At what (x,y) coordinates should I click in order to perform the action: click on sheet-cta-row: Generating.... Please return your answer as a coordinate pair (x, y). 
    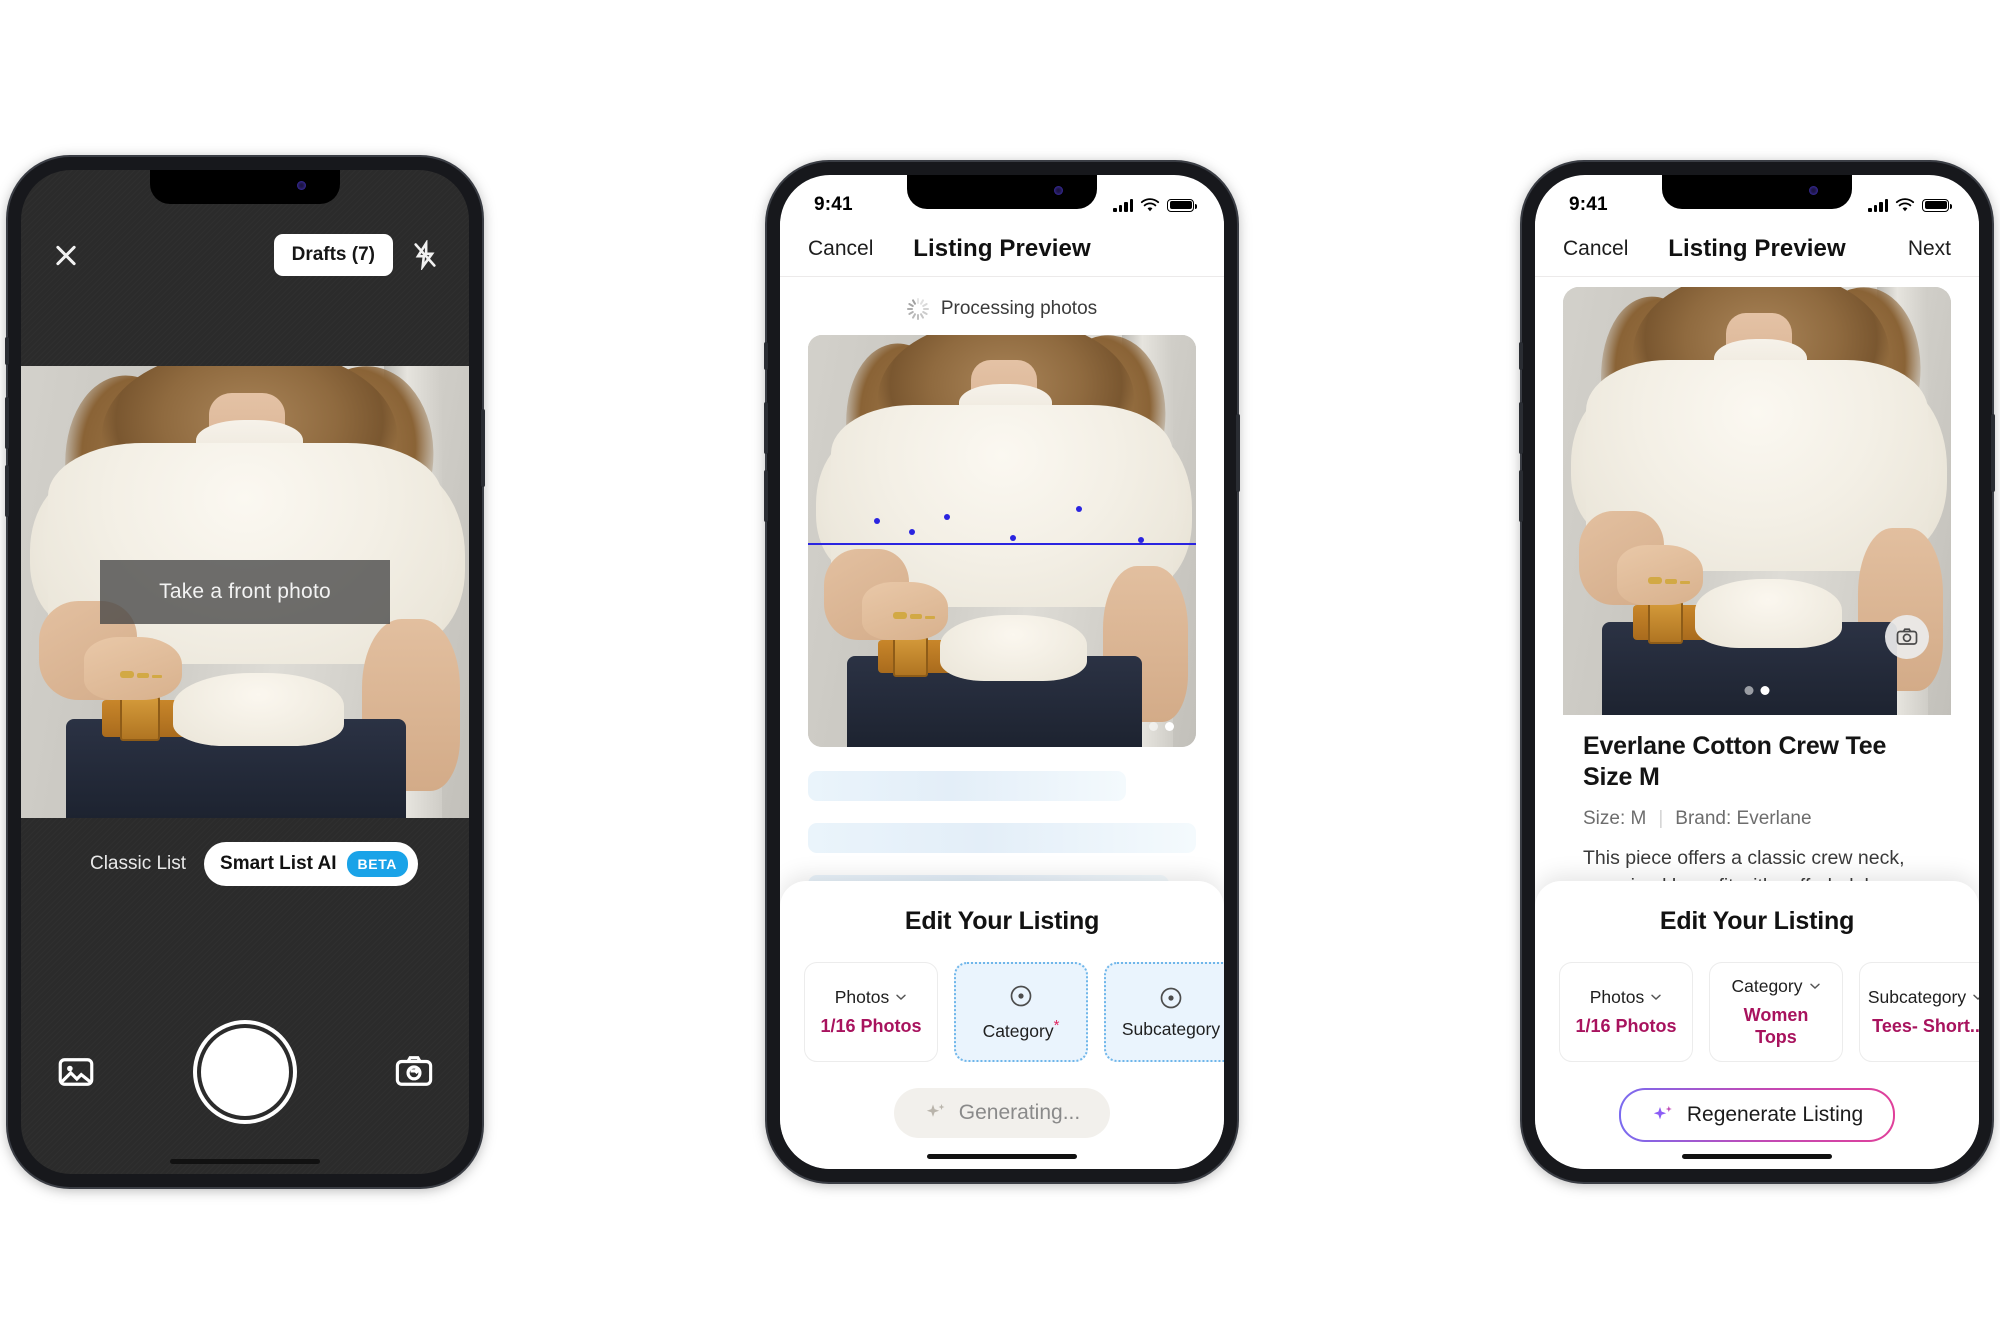
    Looking at the image, I should click on (1002, 1113).